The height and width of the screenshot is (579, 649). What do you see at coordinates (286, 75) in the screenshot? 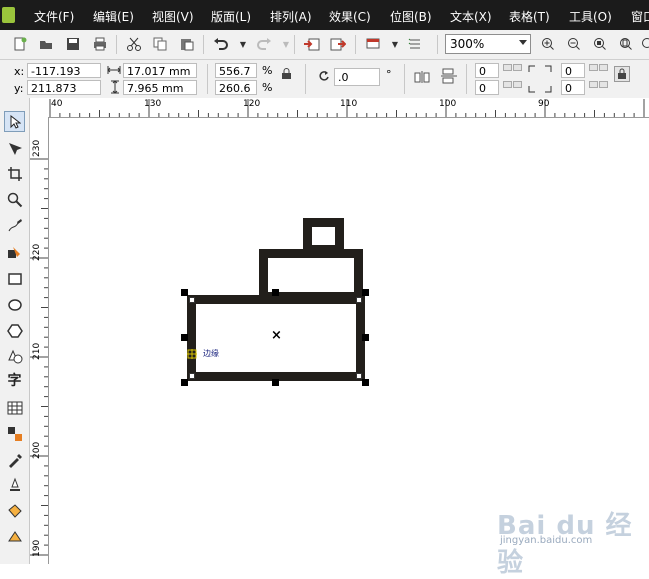
I see `lock-ratio-icon` at bounding box center [286, 75].